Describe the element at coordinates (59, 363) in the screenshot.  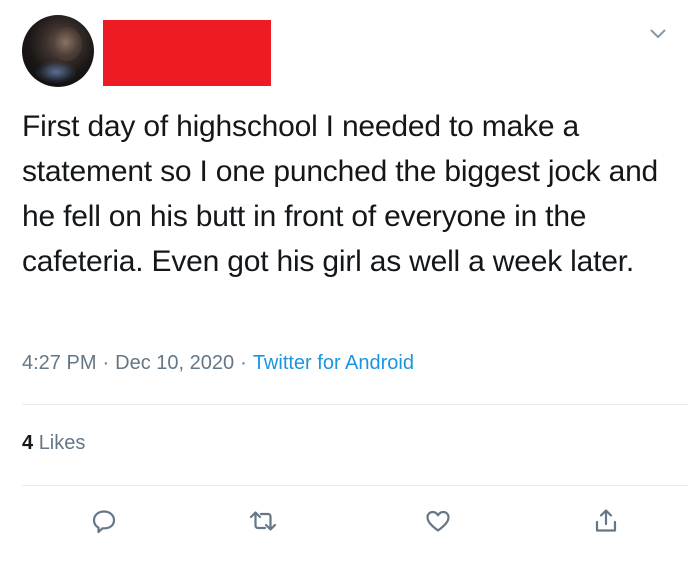
I see `tweet-time: 4:27 PM` at that location.